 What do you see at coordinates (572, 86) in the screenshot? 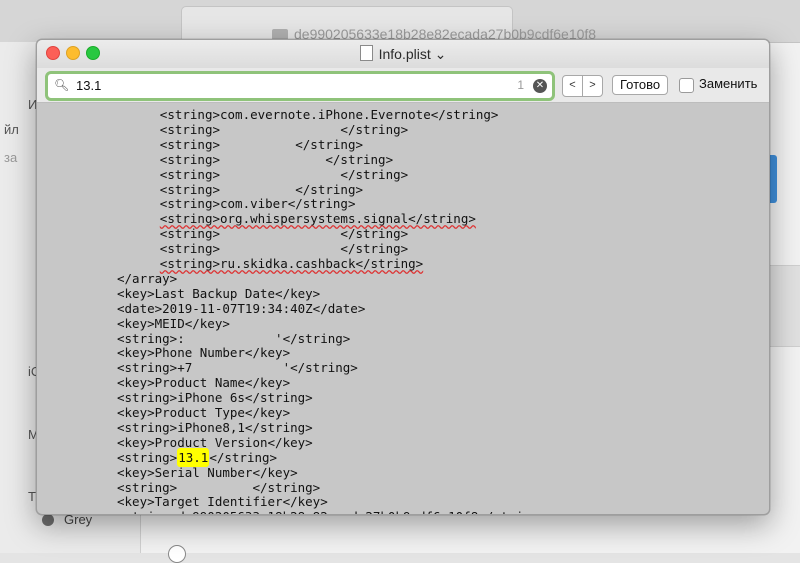
I see `previous-match-button: <` at bounding box center [572, 86].